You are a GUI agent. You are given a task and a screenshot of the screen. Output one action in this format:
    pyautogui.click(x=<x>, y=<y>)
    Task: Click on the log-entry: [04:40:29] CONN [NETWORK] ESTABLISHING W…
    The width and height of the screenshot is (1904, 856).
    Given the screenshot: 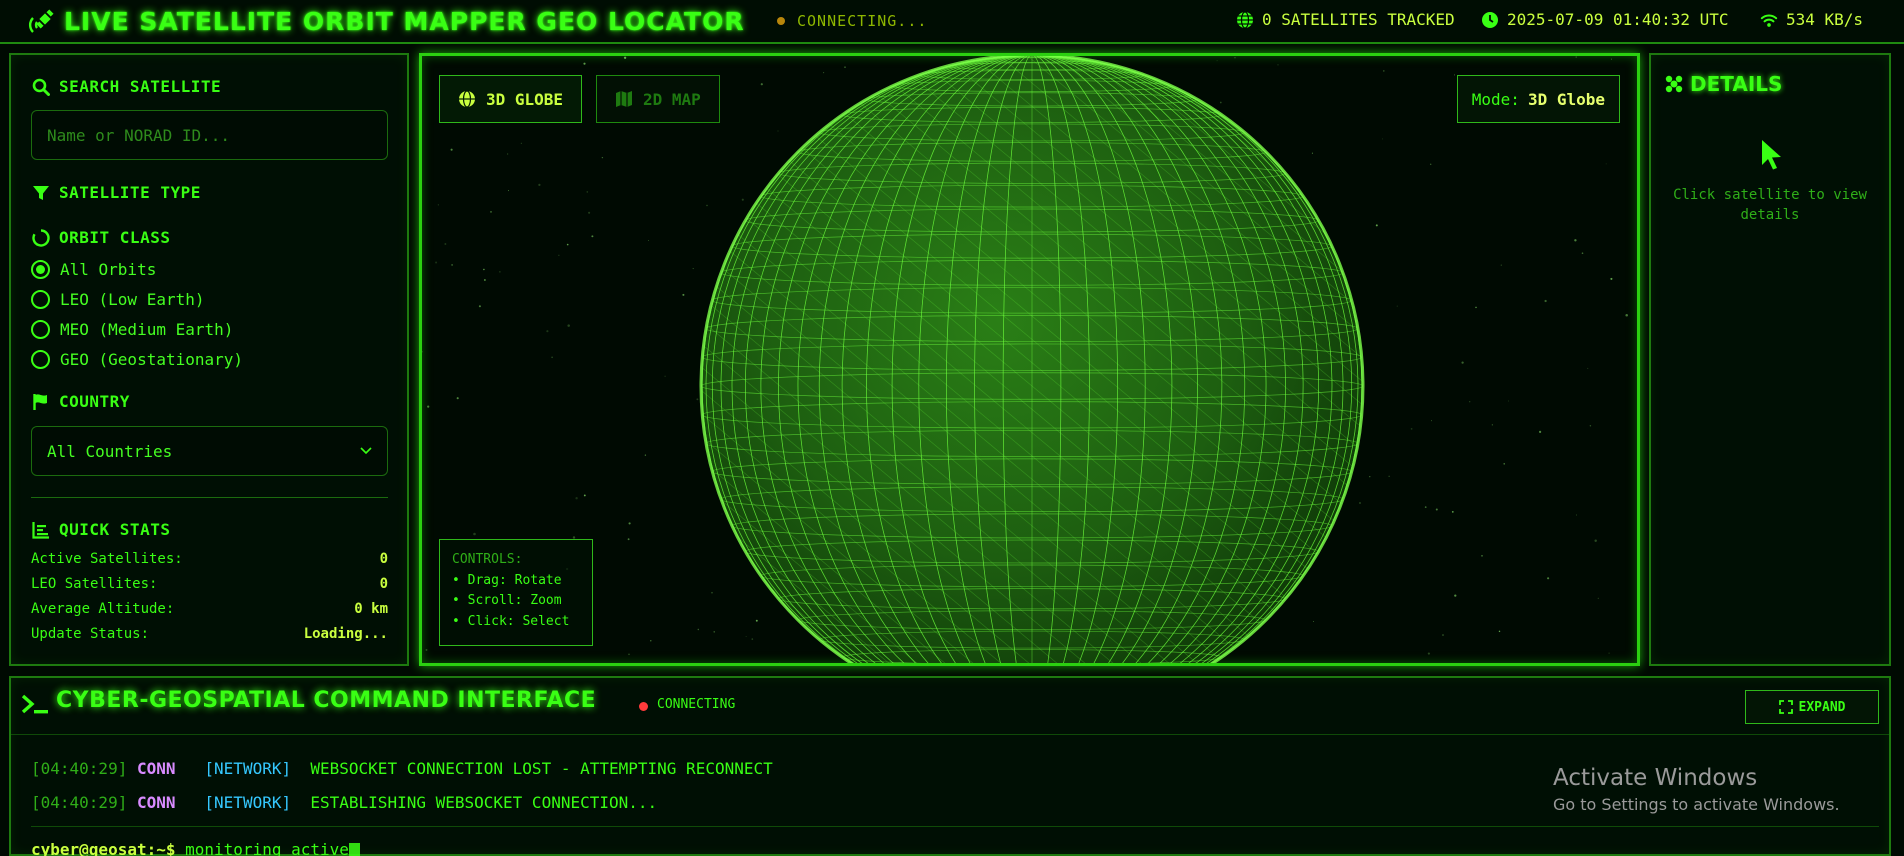 What is the action you would take?
    pyautogui.click(x=344, y=802)
    